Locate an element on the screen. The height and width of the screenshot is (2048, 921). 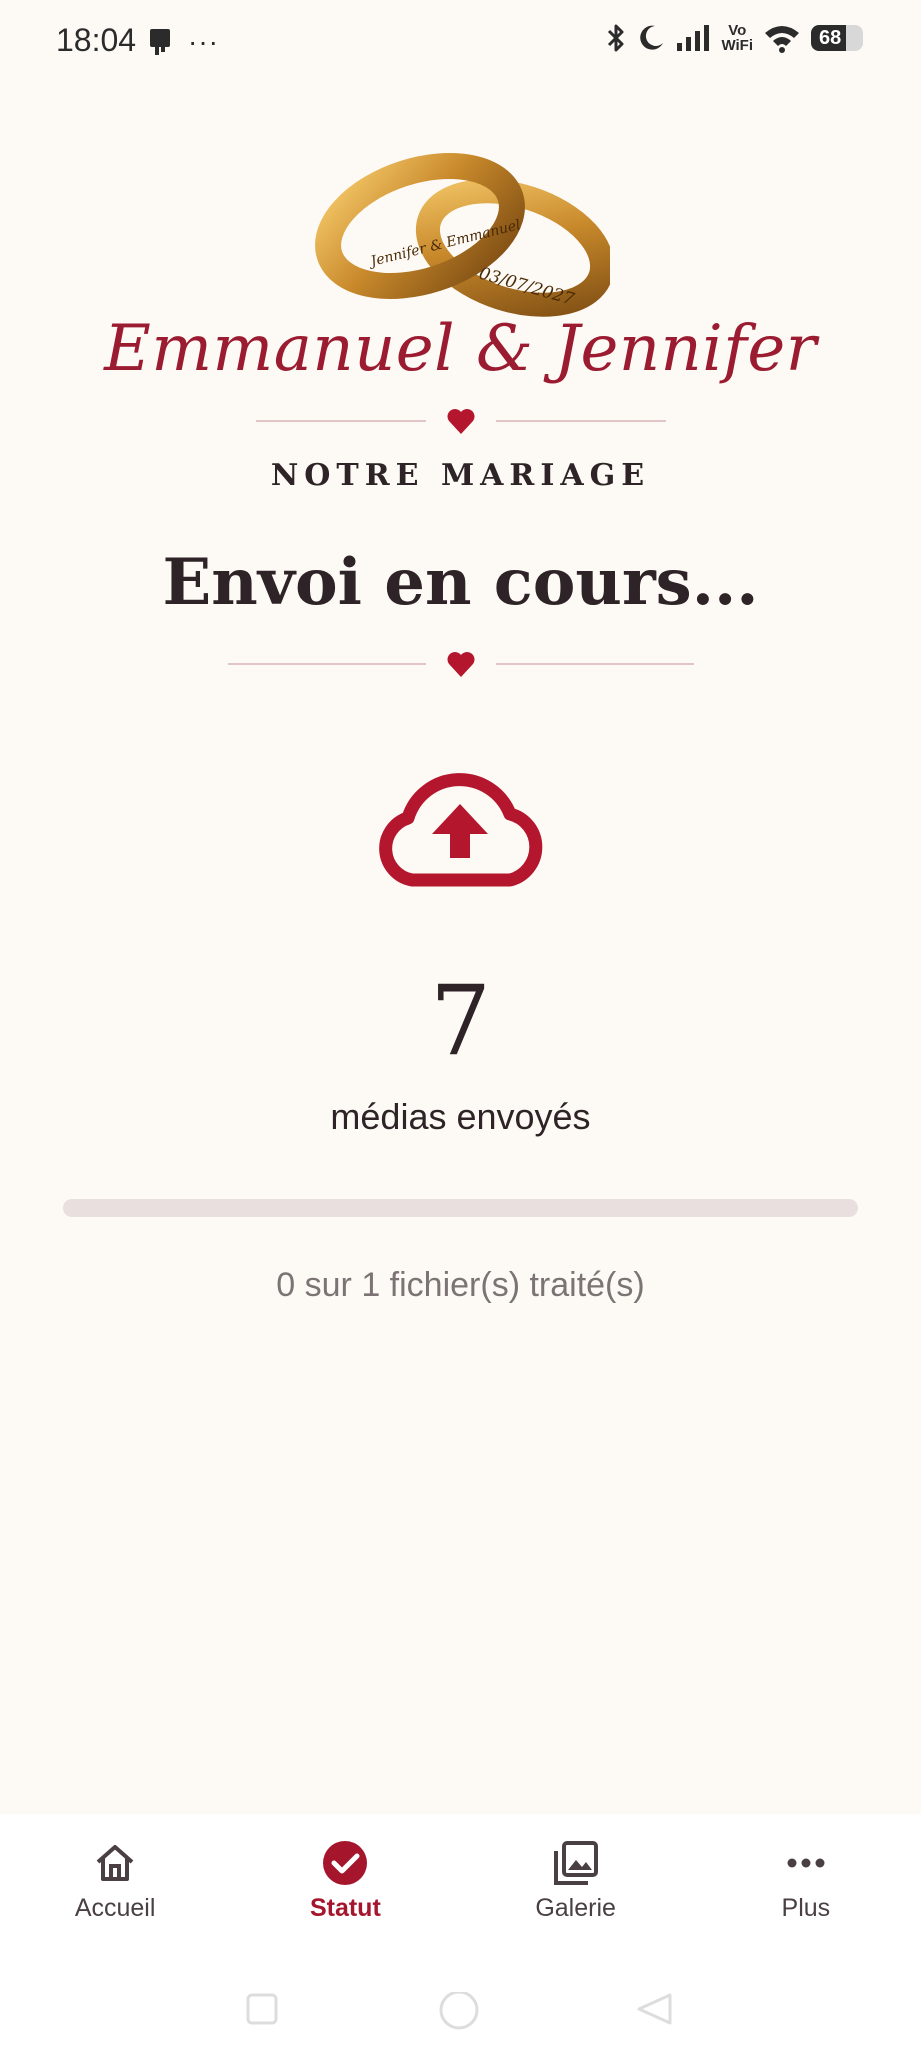
bottom-navigation: Accueil Statut Galerie Plus is located at coordinates (460, 1889).